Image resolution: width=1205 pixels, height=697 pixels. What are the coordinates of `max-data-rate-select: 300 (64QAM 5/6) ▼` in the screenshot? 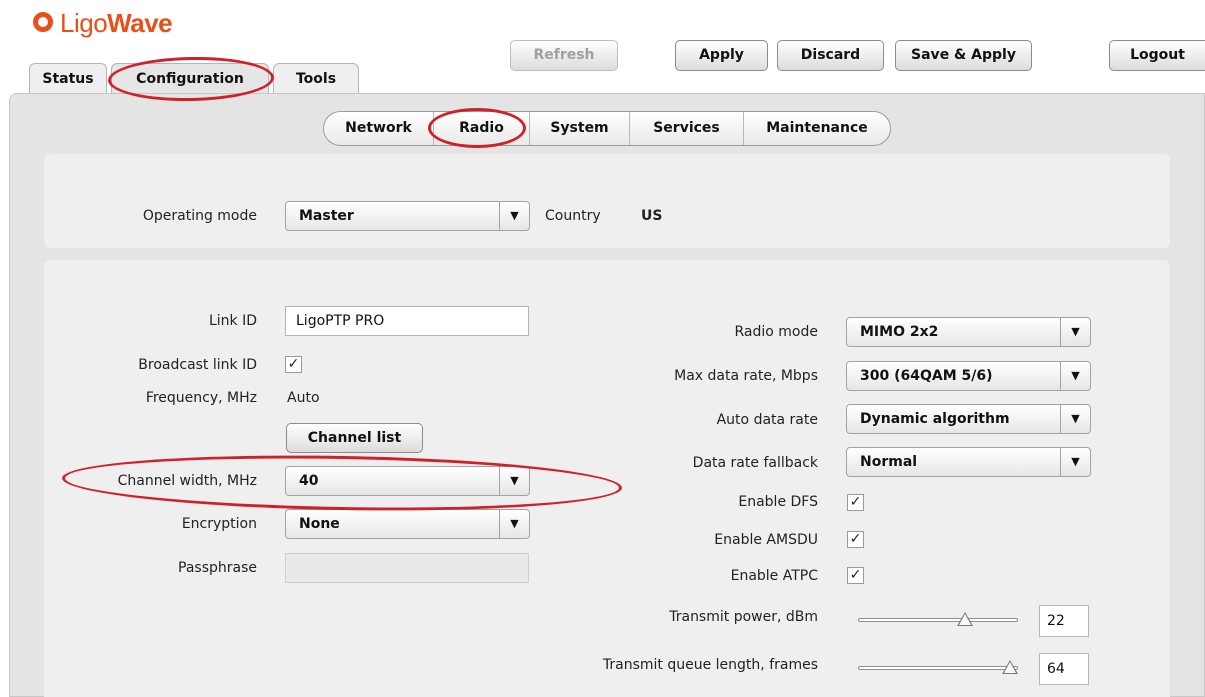 It's located at (968, 376).